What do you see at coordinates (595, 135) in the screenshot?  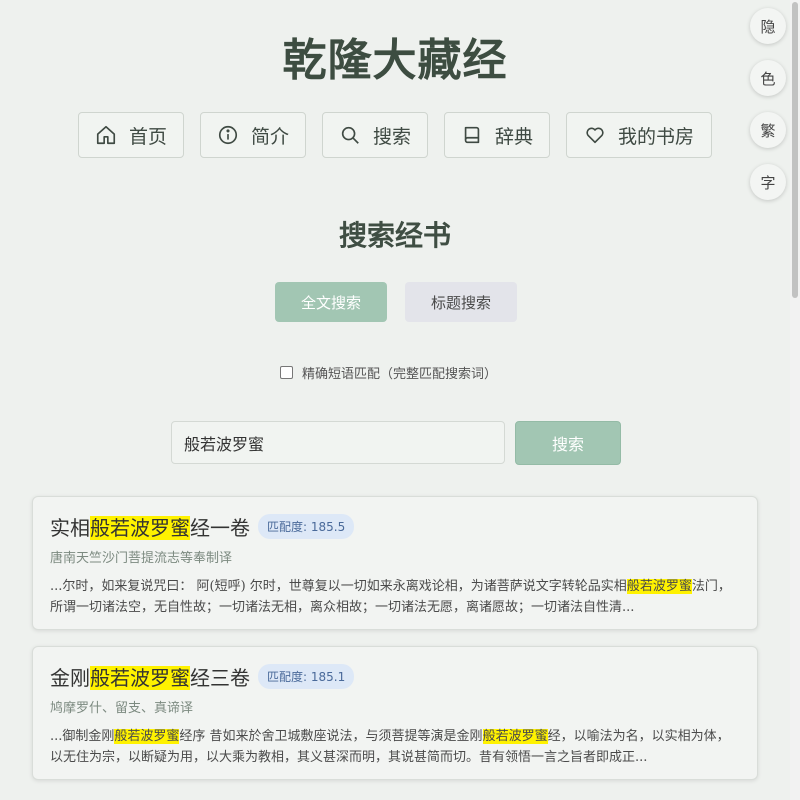 I see `heart-icon` at bounding box center [595, 135].